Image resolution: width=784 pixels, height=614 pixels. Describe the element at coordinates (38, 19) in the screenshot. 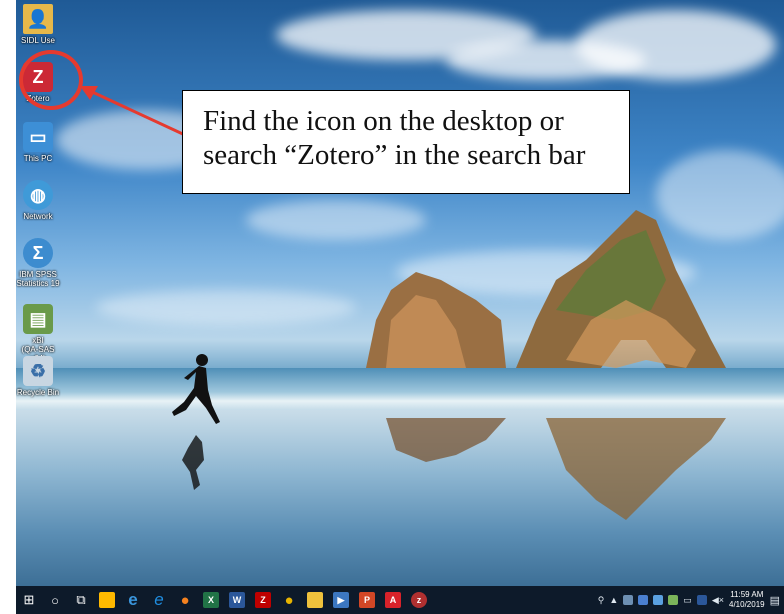

I see `user-folder-icon: 👤` at that location.